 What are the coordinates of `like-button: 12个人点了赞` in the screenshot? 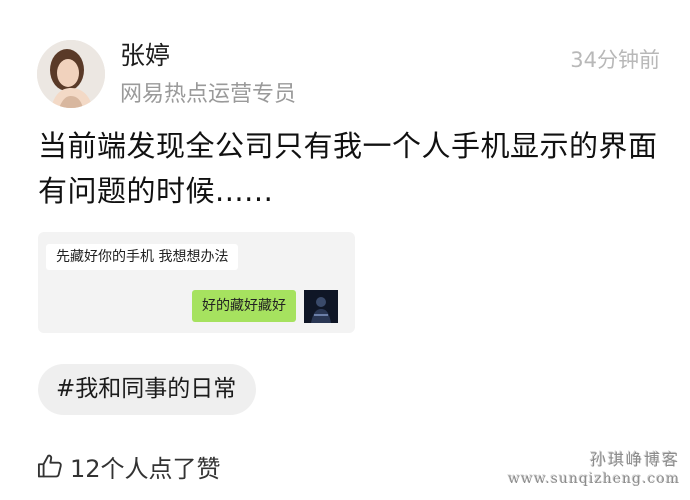 It's located at (128, 466).